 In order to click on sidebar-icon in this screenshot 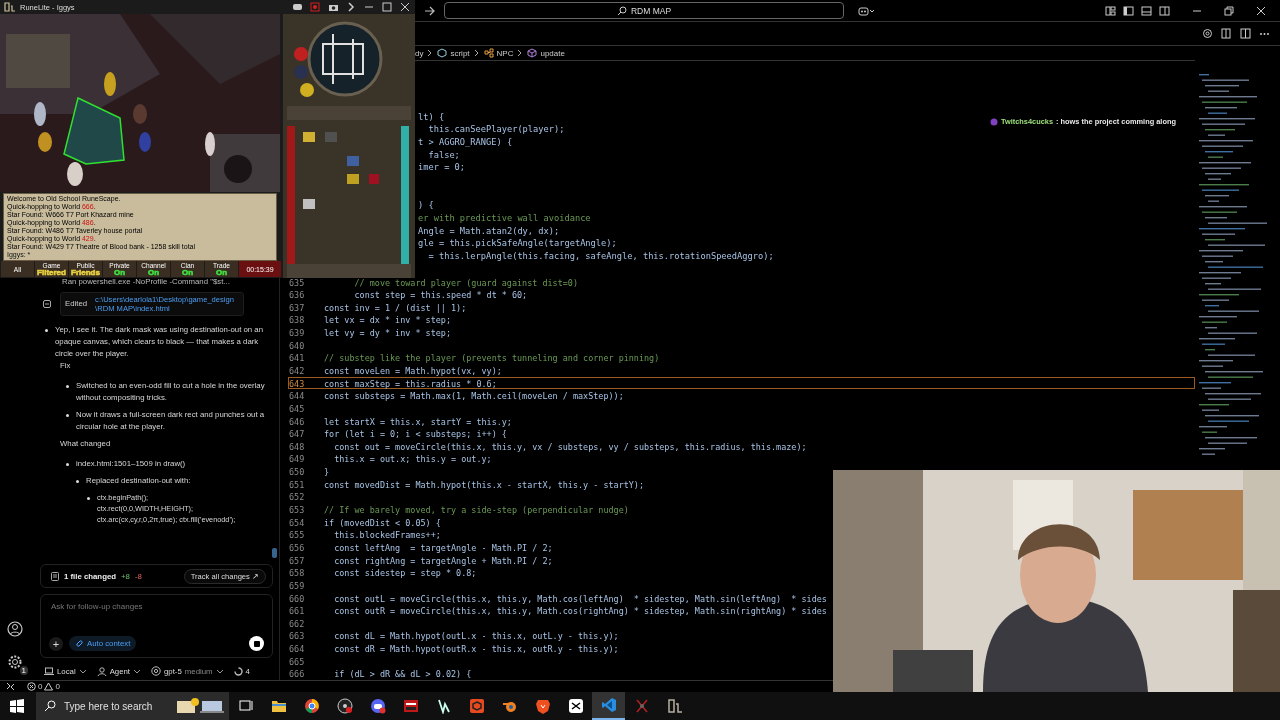, I will do `click(1128, 10)`.